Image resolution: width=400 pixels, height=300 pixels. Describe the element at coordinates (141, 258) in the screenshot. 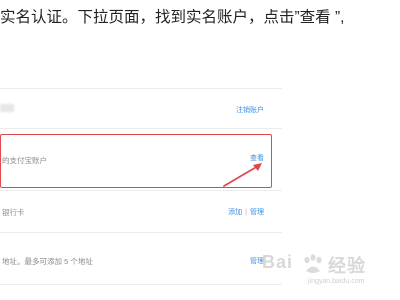

I see `settings-row-address: 地址。最多可添加 5 个地址 管理` at that location.